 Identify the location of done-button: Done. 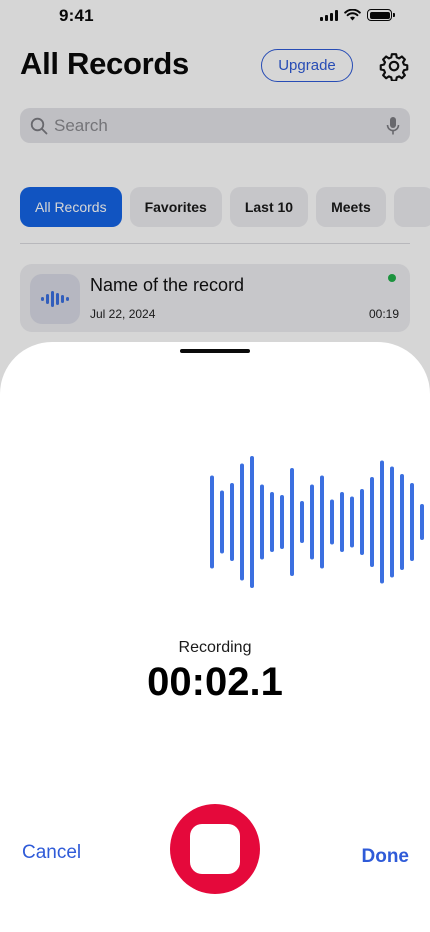
(386, 857).